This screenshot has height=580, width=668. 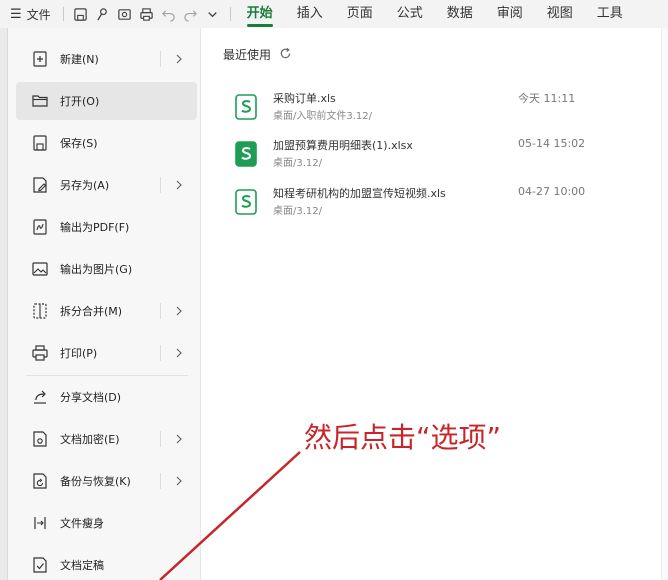 I want to click on spreadsheet-background, so click(x=4, y=304).